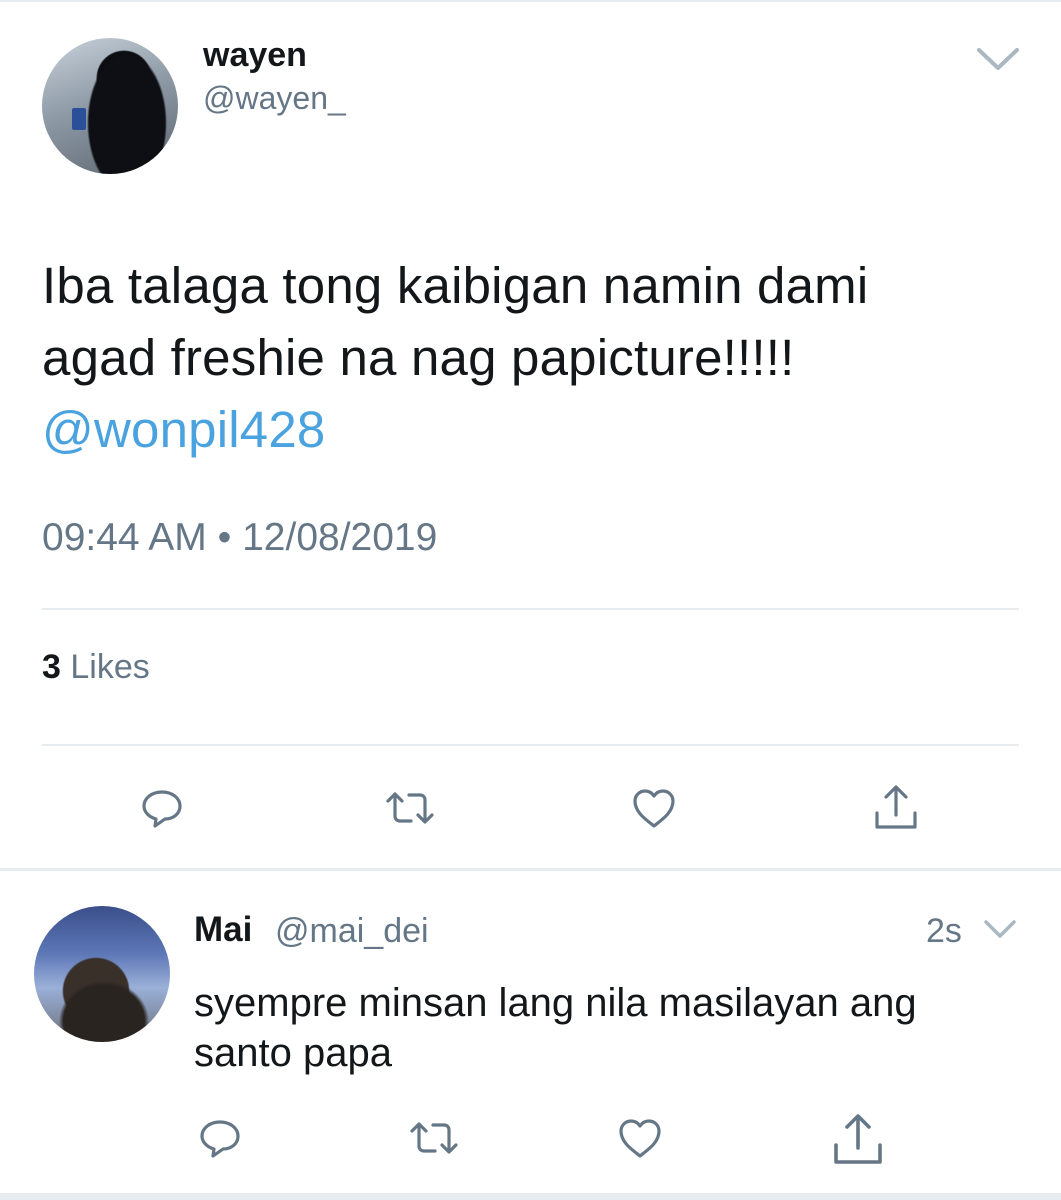  Describe the element at coordinates (944, 931) in the screenshot. I see `reply-timestamp: 2s` at that location.